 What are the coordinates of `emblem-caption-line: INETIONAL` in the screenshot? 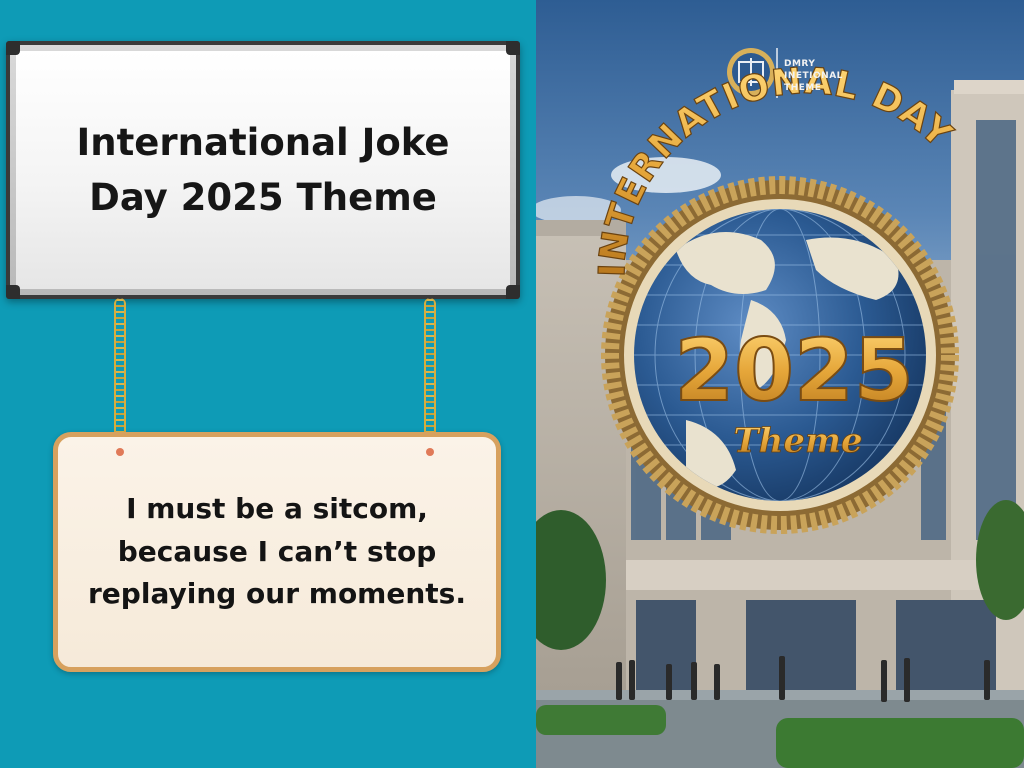 It's located at (813, 76).